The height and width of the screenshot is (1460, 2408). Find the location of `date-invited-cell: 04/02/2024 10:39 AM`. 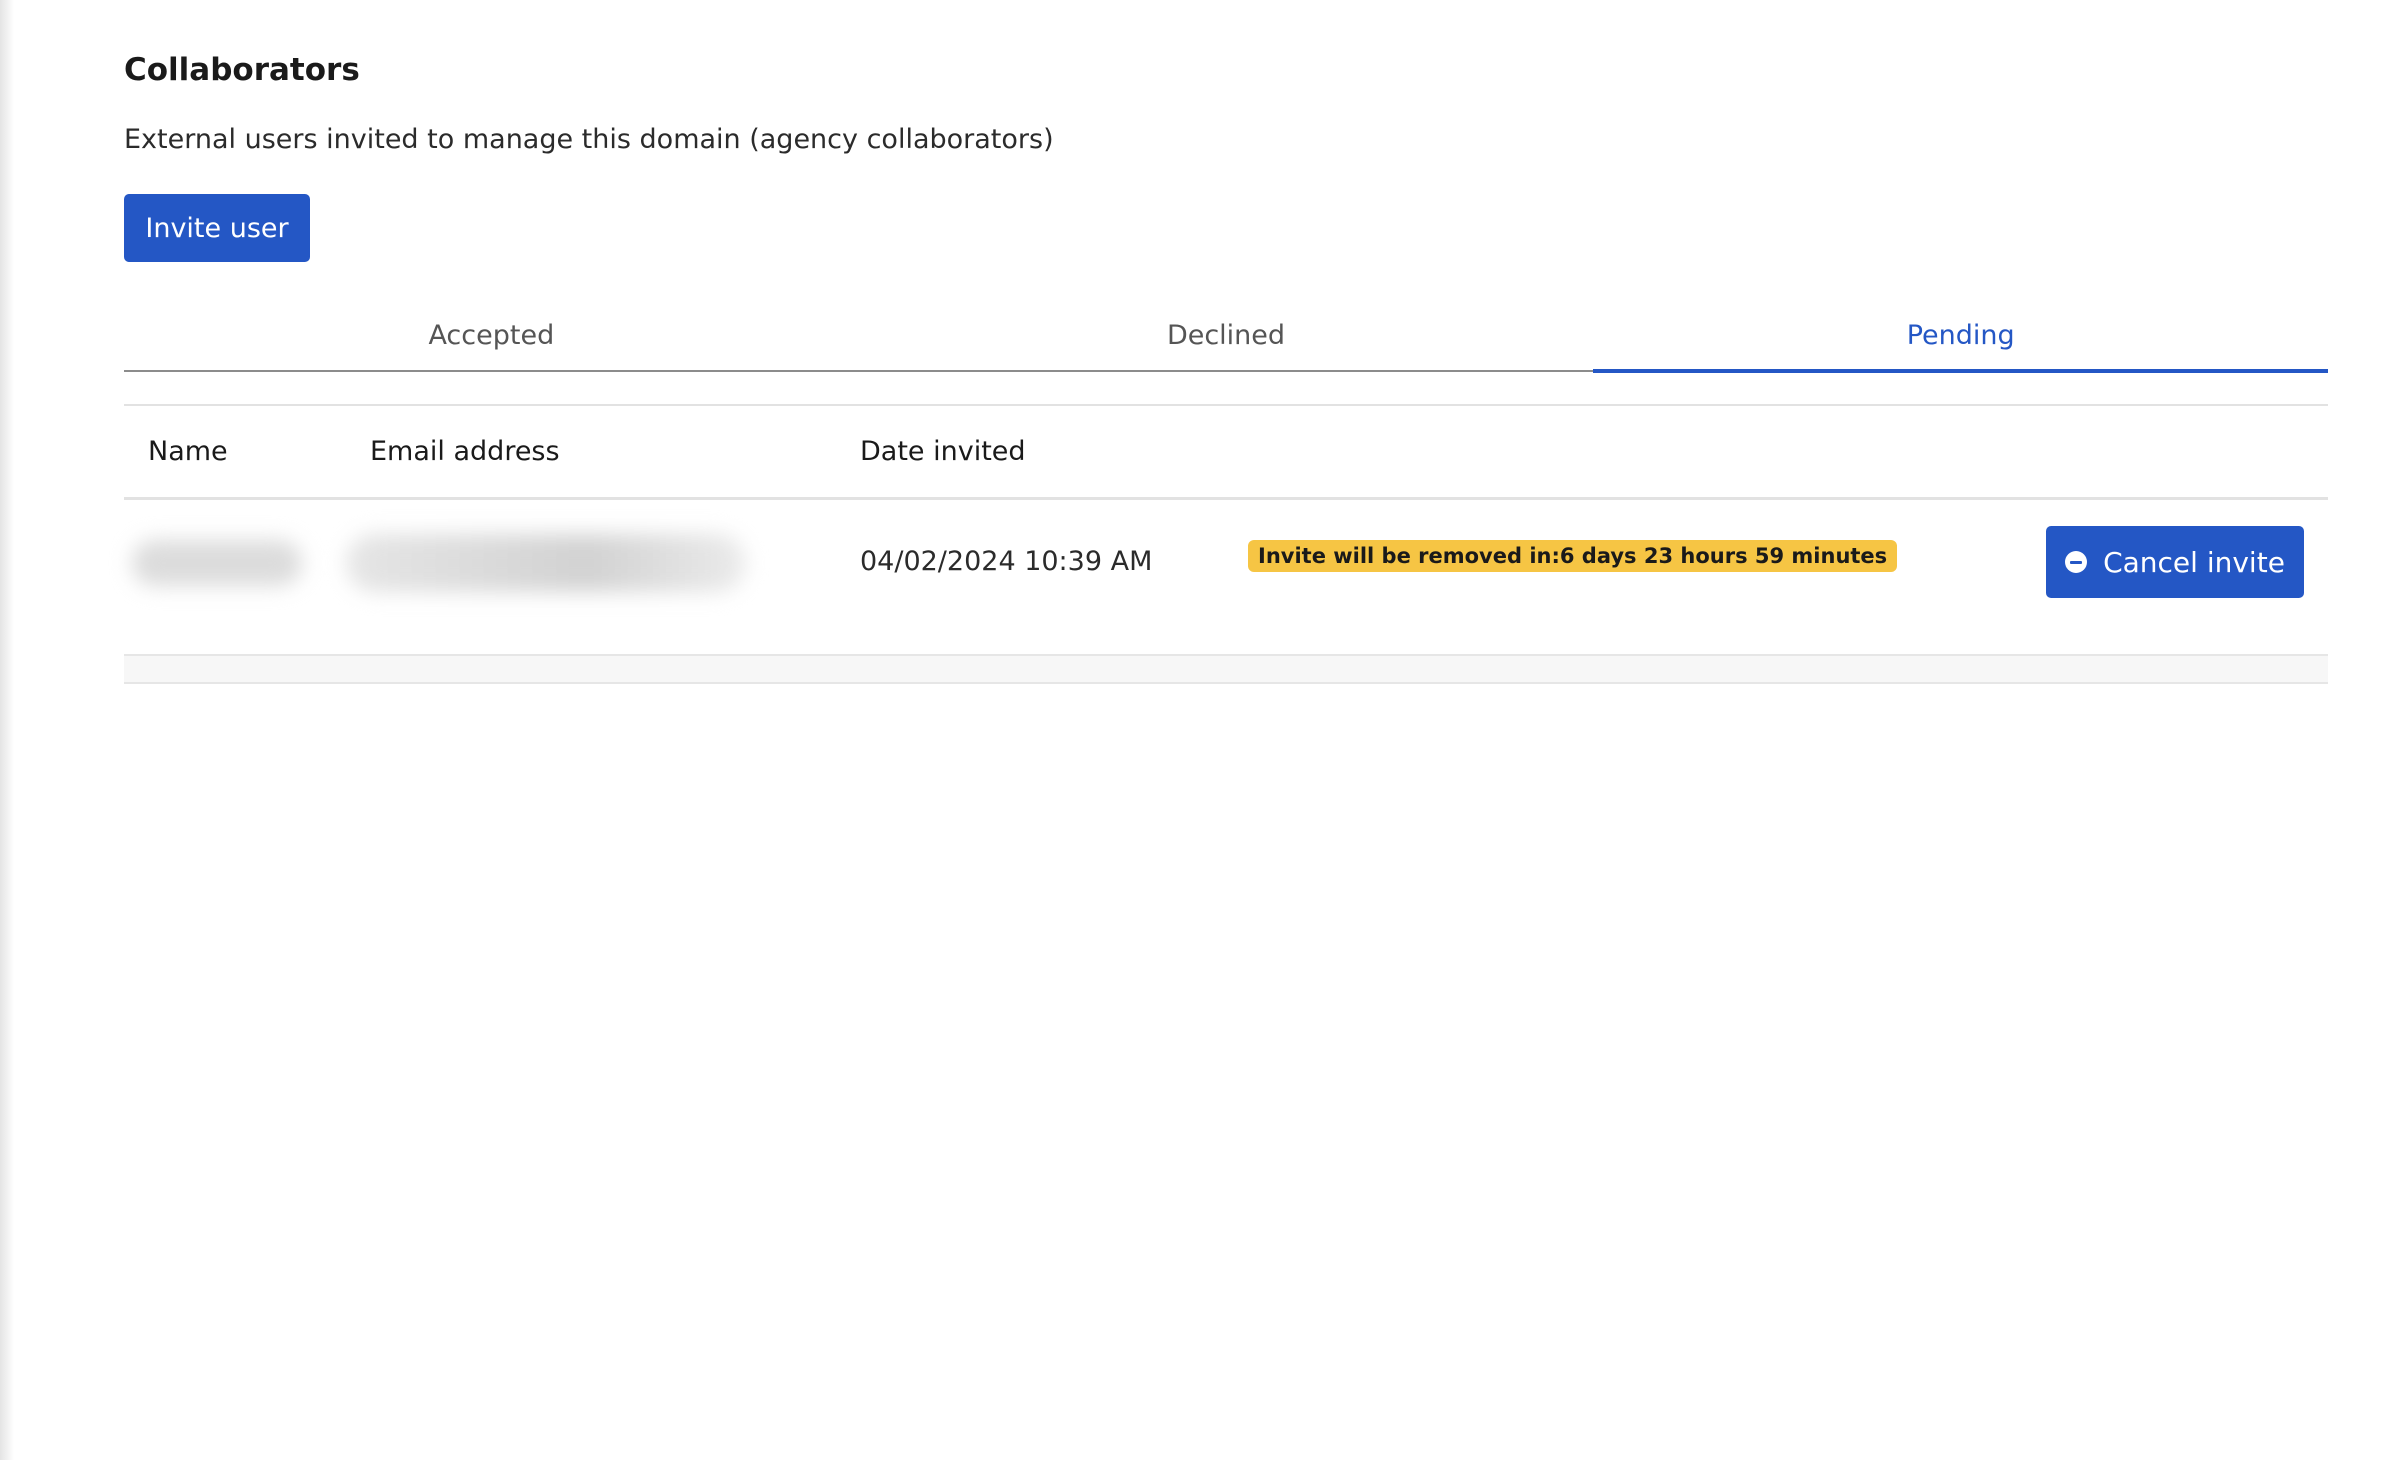

date-invited-cell: 04/02/2024 10:39 AM is located at coordinates (1006, 561).